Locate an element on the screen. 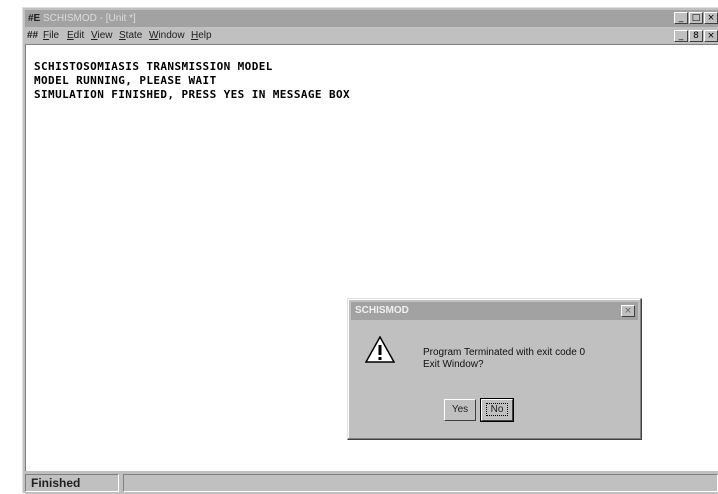  window-controls: _ □ × is located at coordinates (696, 18).